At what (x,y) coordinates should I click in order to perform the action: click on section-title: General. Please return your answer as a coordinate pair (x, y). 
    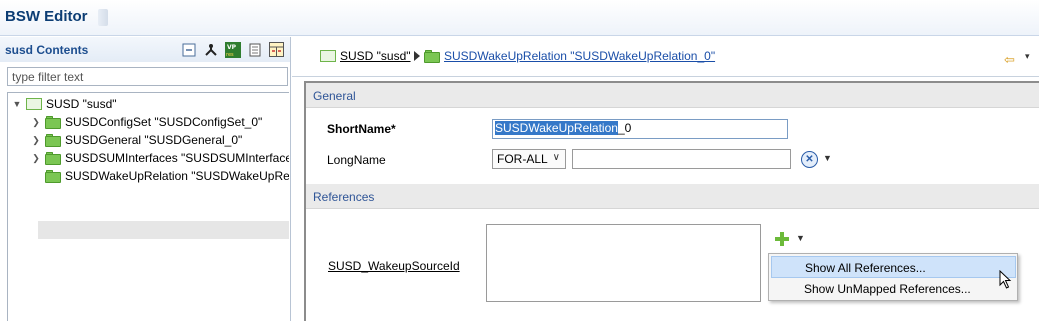
    Looking at the image, I should click on (334, 96).